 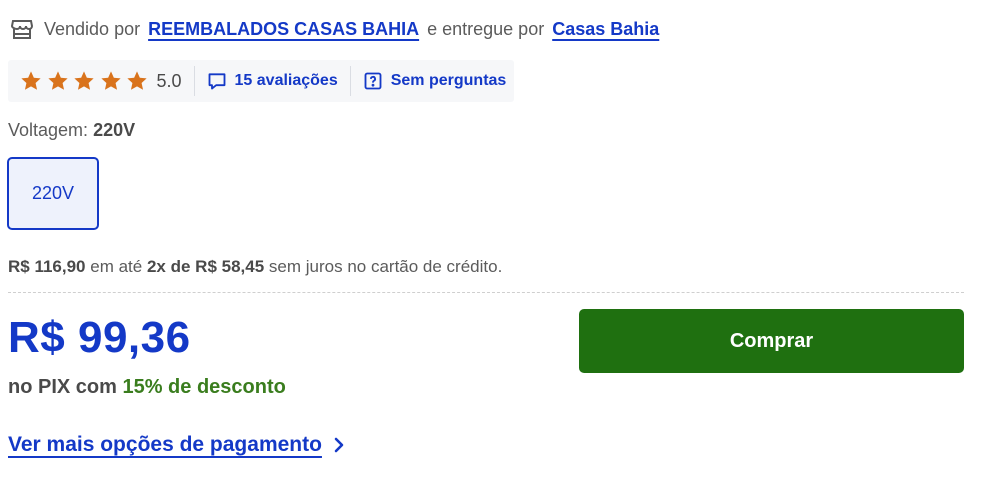 I want to click on voltage-label-text: Voltagem:, so click(x=48, y=130).